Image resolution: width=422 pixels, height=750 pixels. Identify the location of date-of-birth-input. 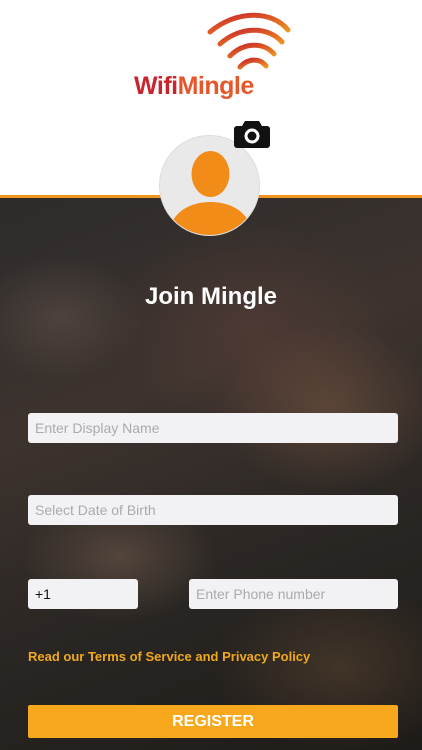
(213, 510).